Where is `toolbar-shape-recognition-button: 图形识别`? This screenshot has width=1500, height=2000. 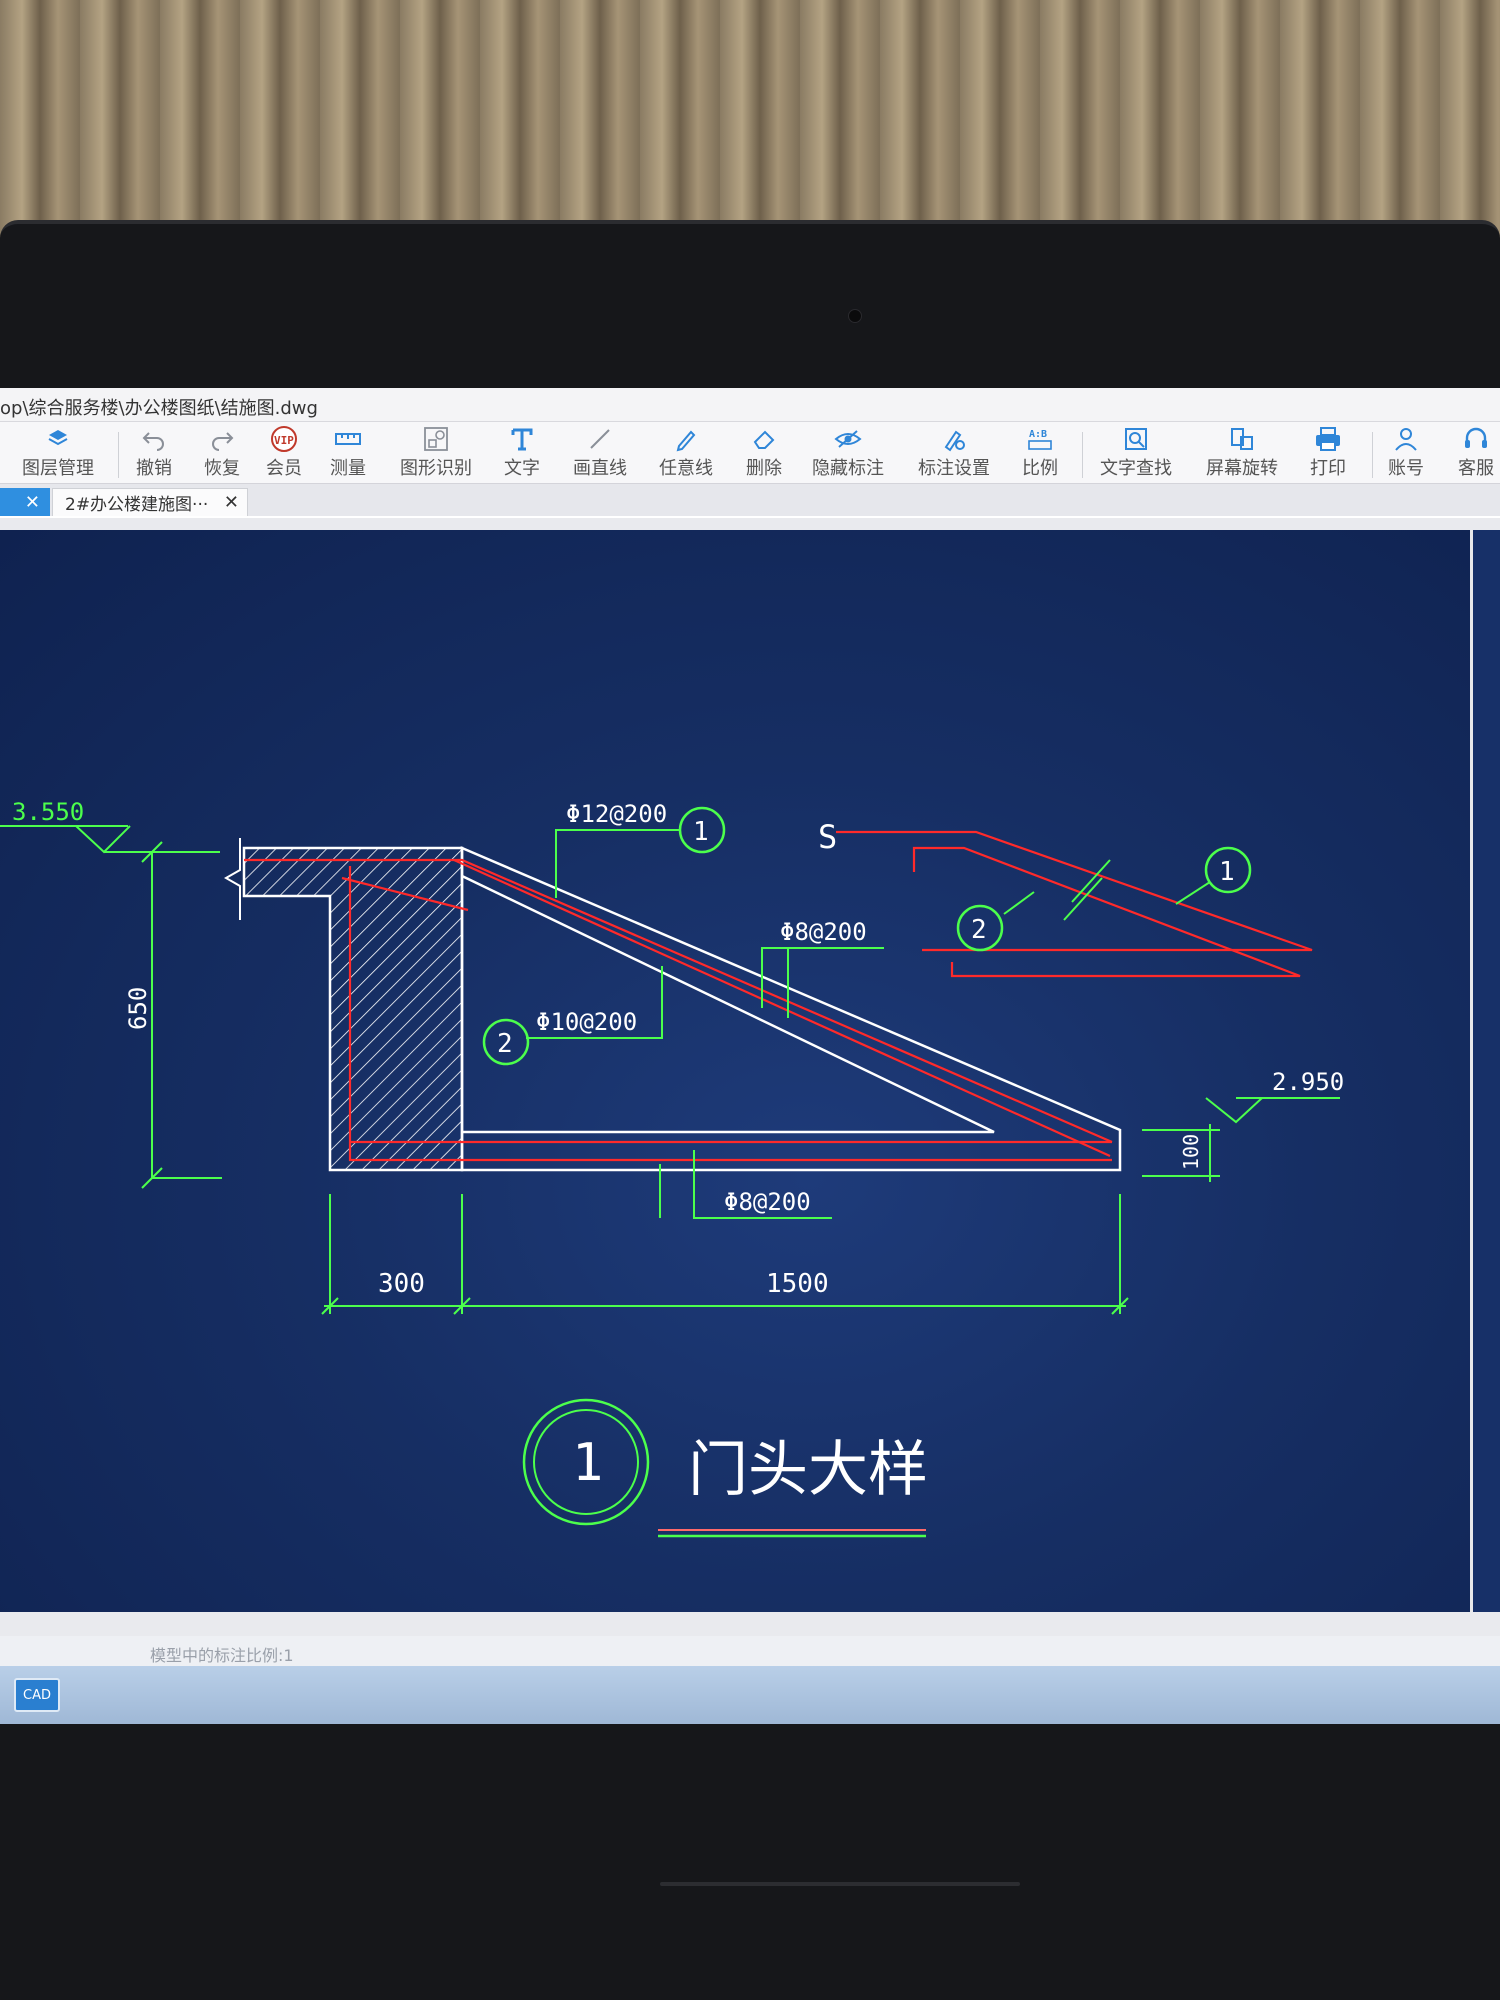 toolbar-shape-recognition-button: 图形识别 is located at coordinates (436, 453).